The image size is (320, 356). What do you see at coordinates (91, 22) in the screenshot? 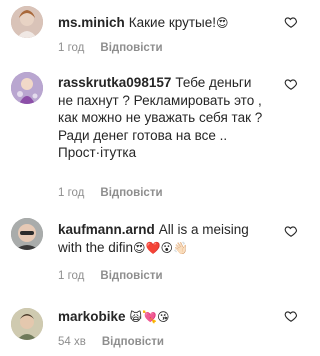
I see `comment-username: ms.minich` at bounding box center [91, 22].